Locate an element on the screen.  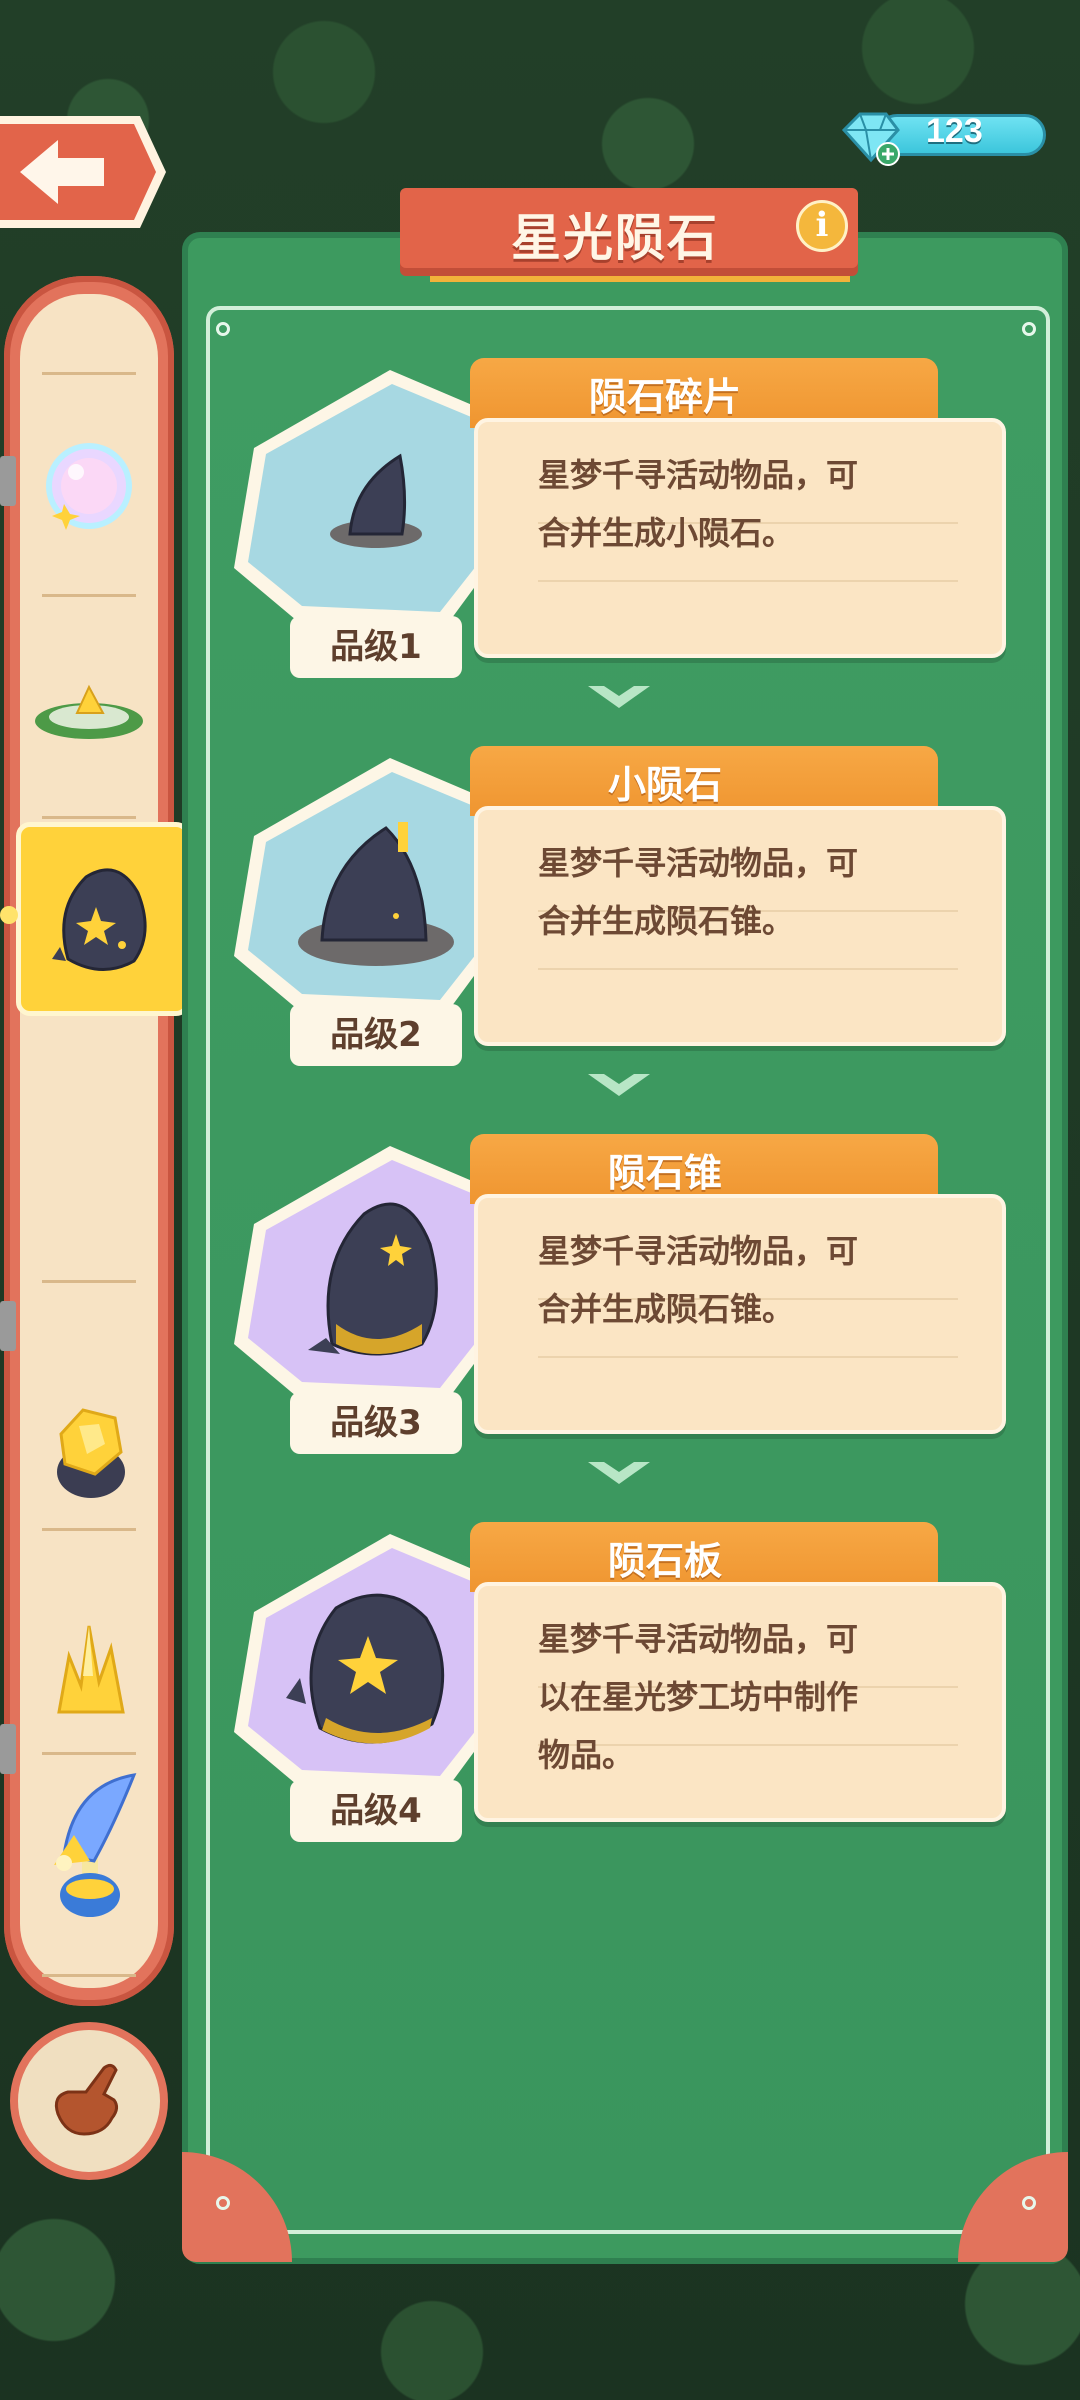
sidebar-item-wing is located at coordinates (89, 1825).